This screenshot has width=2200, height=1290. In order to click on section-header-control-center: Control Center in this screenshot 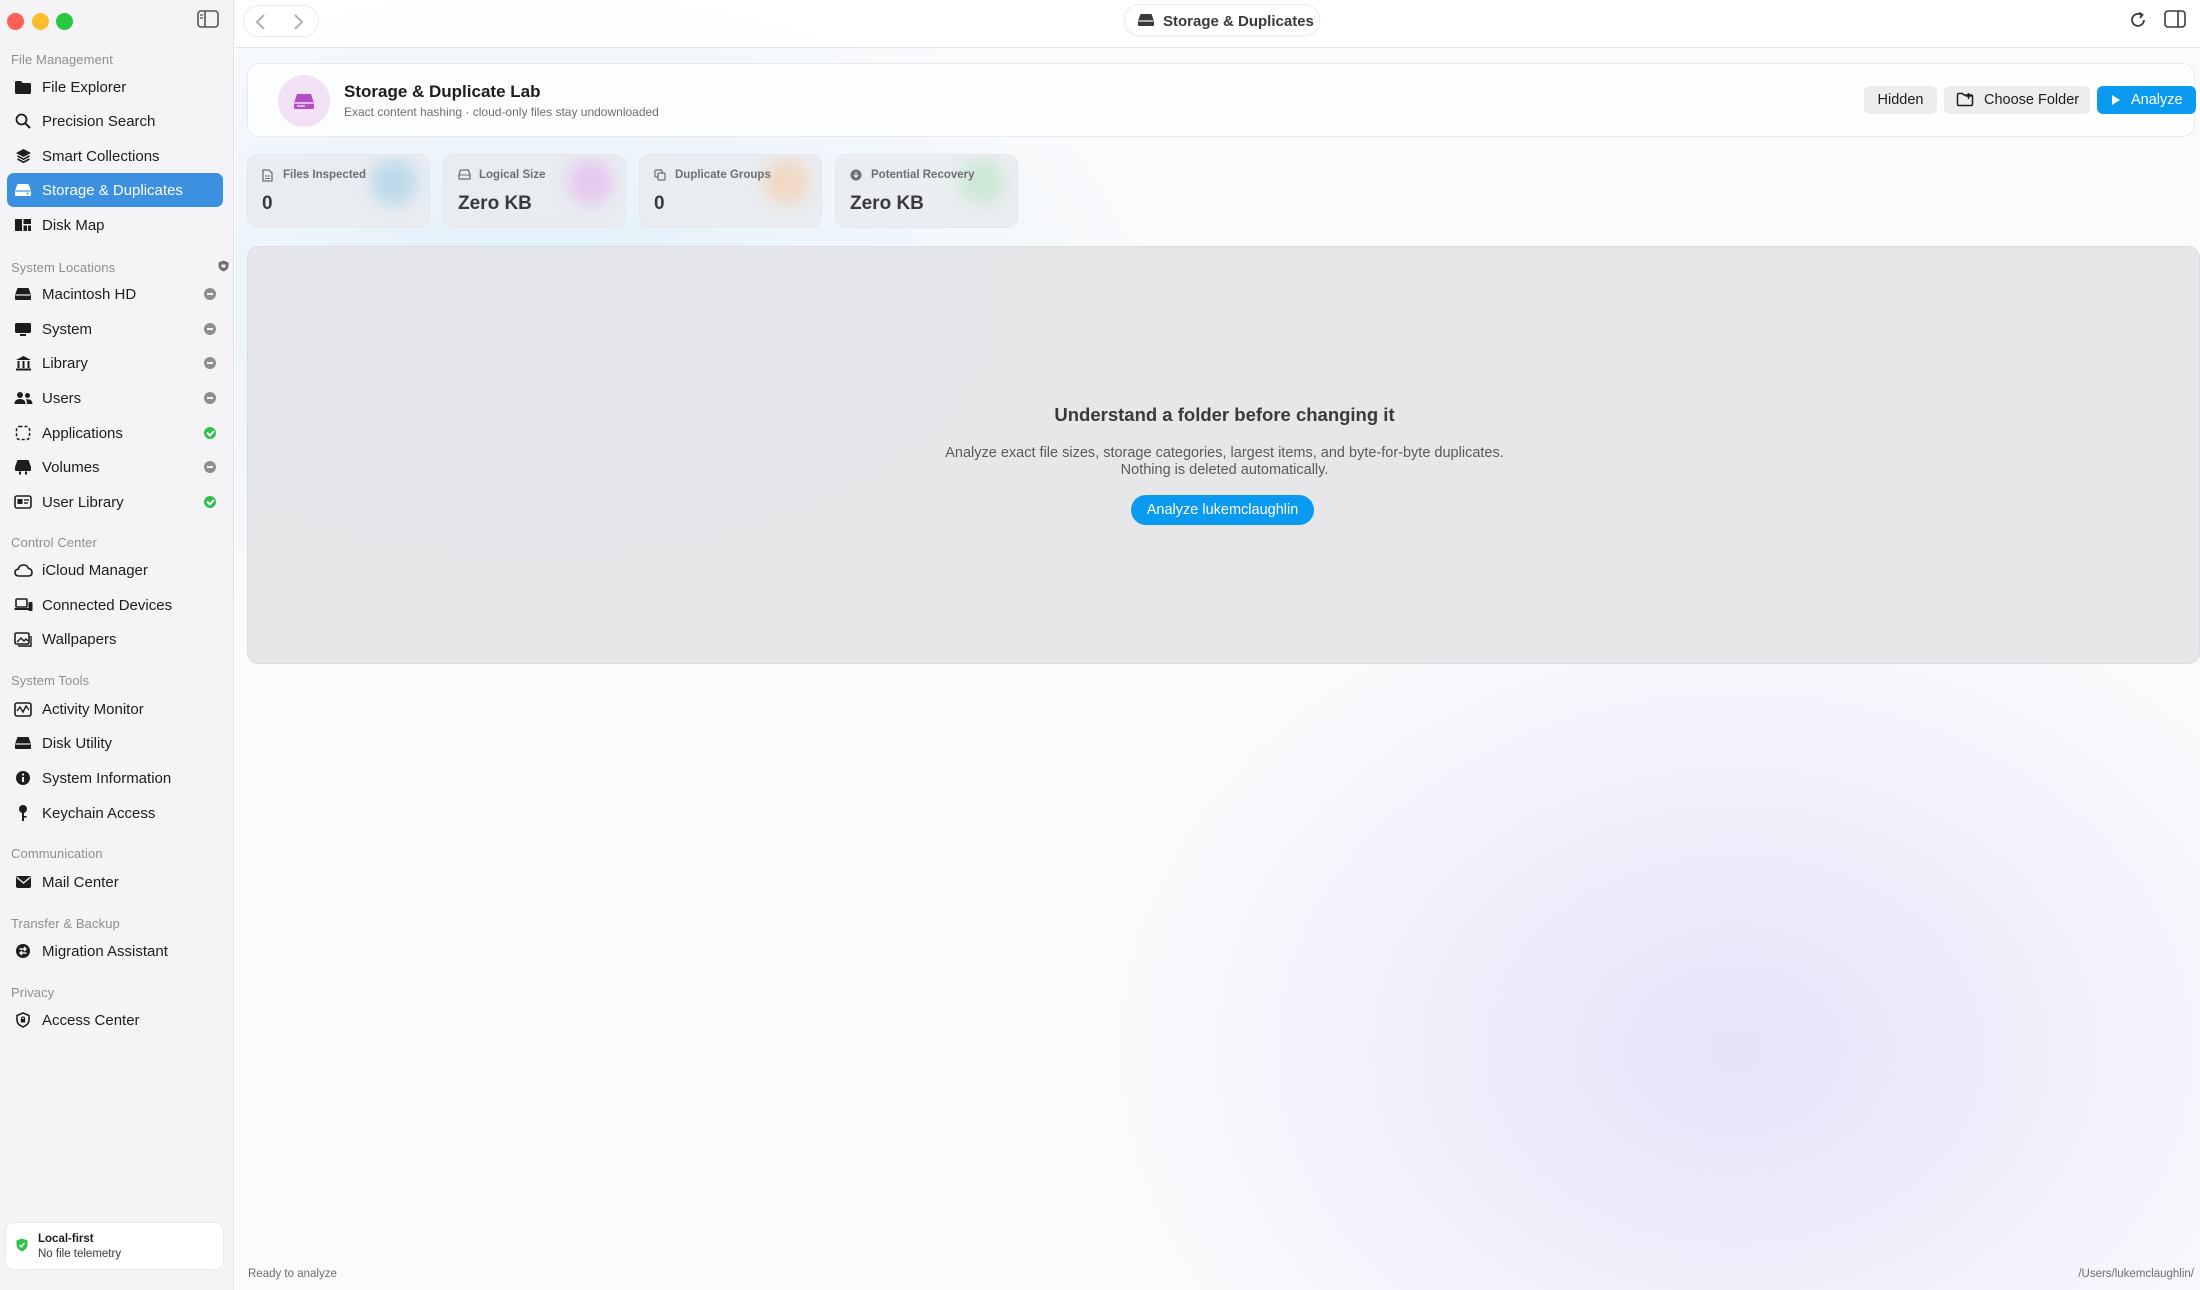, I will do `click(54, 542)`.